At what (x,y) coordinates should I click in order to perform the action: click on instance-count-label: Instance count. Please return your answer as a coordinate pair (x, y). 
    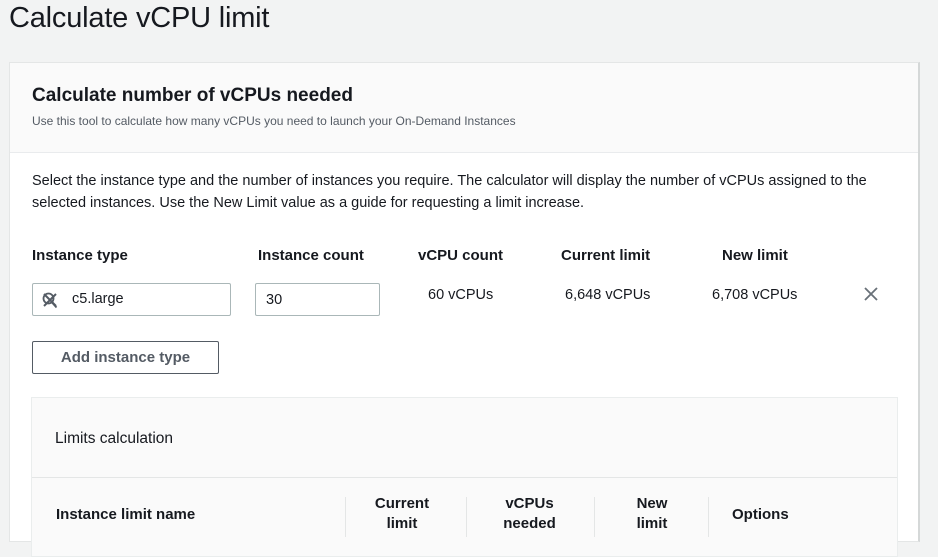
    Looking at the image, I should click on (311, 255).